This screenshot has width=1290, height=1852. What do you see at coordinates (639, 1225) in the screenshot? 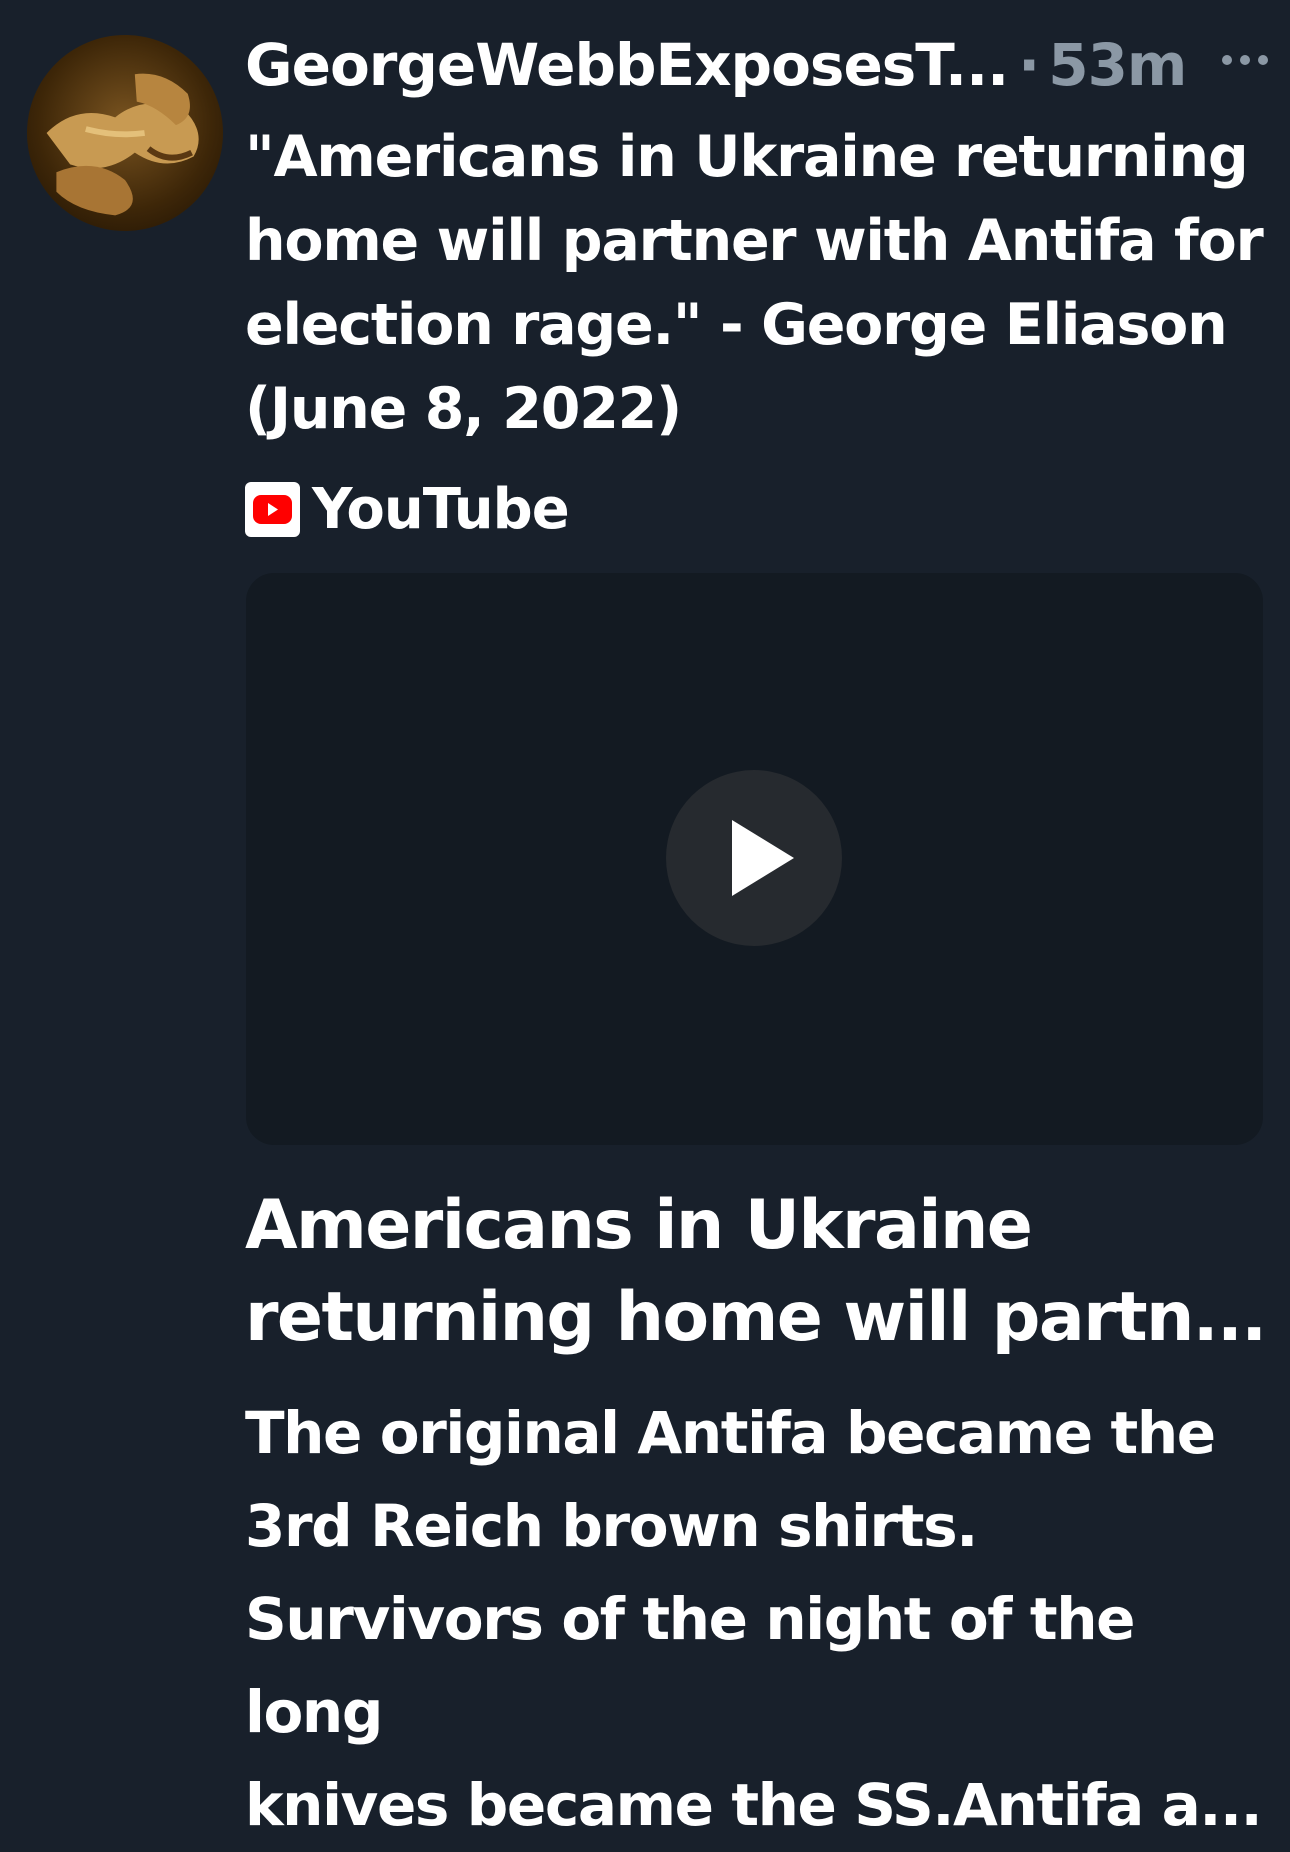
I see `card-title-line: Americans in Ukraine` at bounding box center [639, 1225].